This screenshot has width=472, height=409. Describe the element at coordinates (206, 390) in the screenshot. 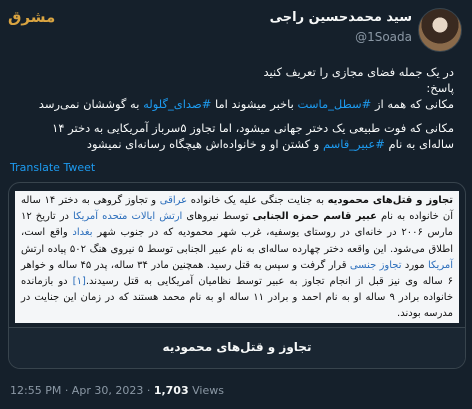

I see `views-label: Views` at that location.